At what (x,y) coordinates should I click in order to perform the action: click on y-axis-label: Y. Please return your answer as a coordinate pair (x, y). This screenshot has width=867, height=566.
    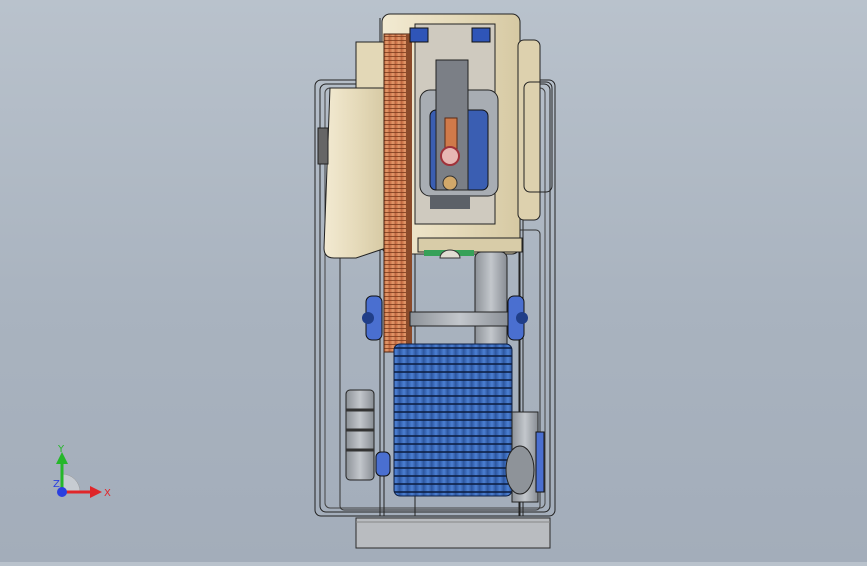
    Looking at the image, I should click on (61, 449).